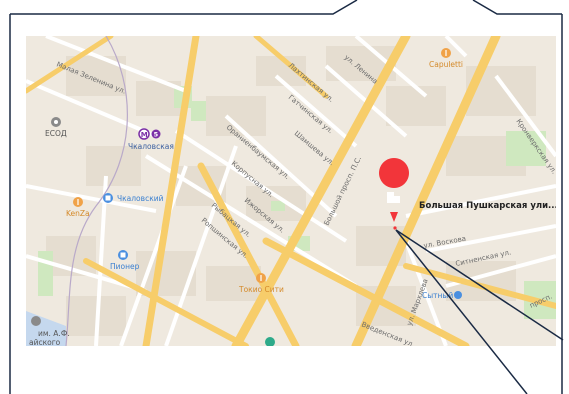 This screenshot has height=394, width=569. Describe the element at coordinates (140, 198) in the screenshot. I see `poi-cinema-label: Чкаловский` at that location.